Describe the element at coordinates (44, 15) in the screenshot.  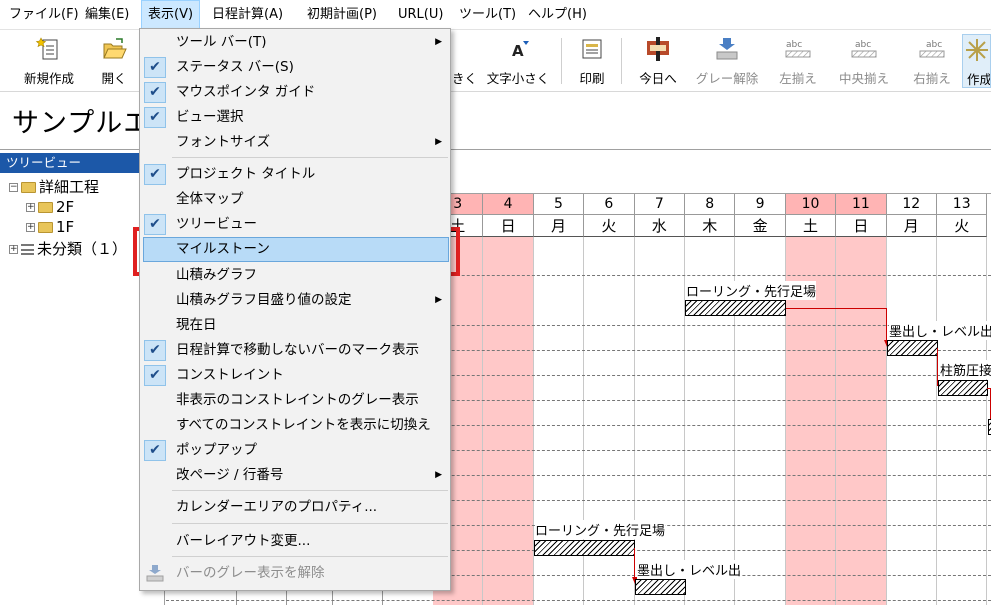
I see `menu-file: ファイル(F)` at that location.